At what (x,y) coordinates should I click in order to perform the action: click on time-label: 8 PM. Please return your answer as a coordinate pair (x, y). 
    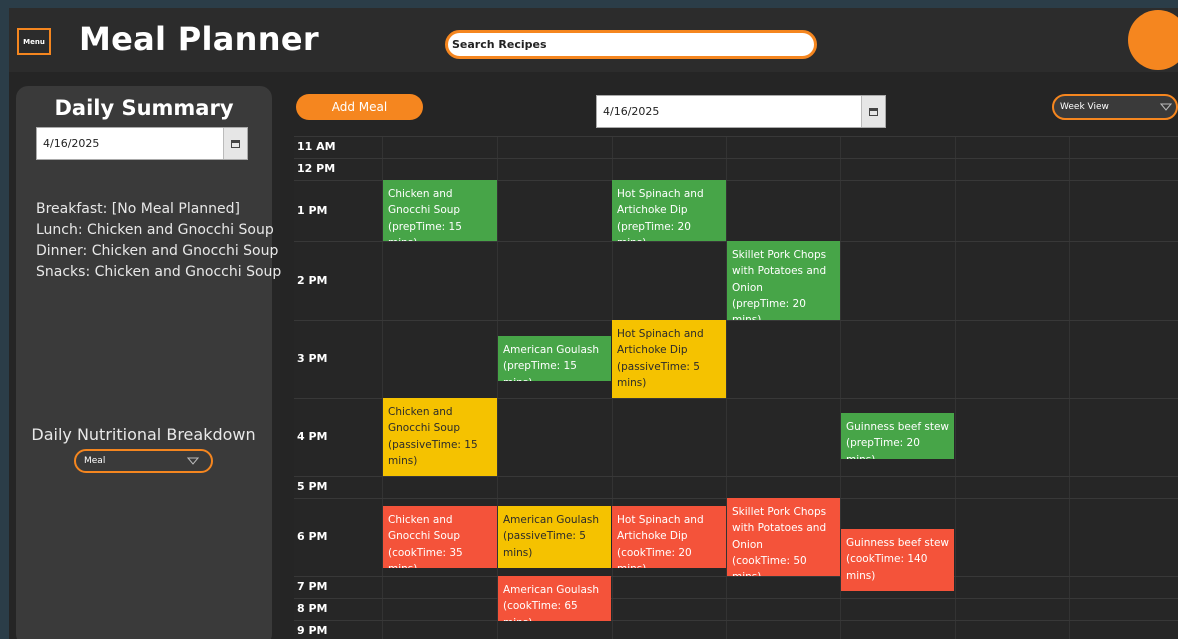
    Looking at the image, I should click on (312, 608).